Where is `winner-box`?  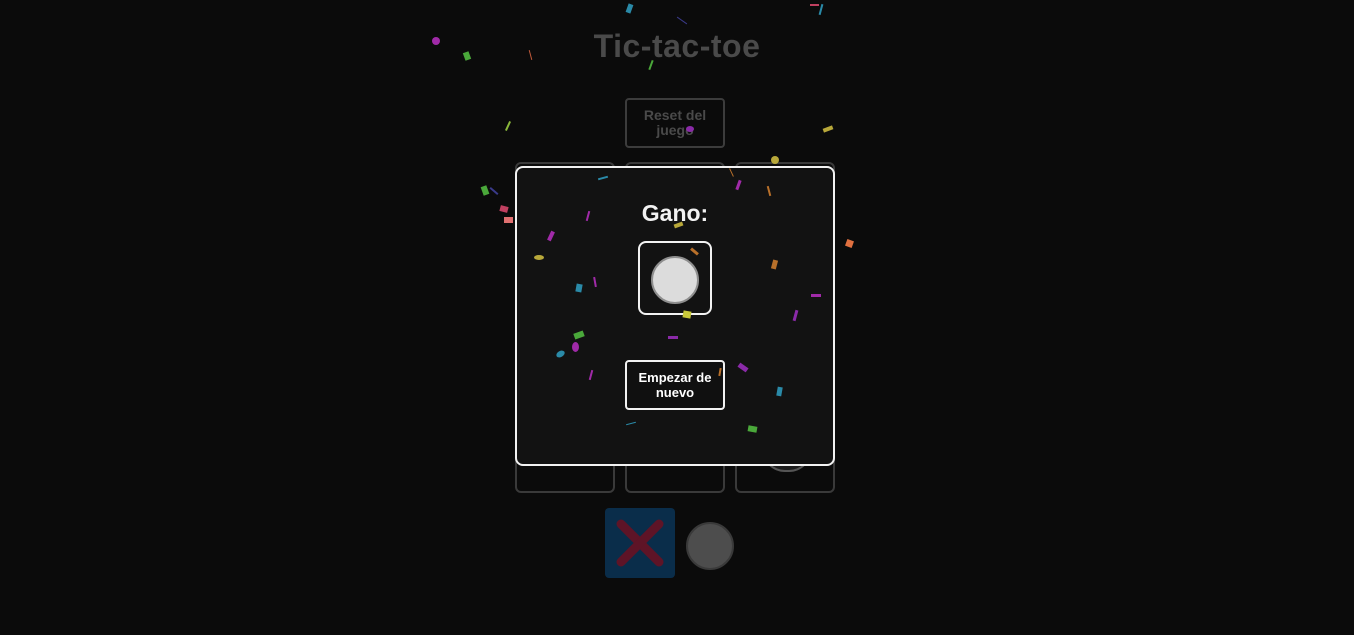 winner-box is located at coordinates (675, 278).